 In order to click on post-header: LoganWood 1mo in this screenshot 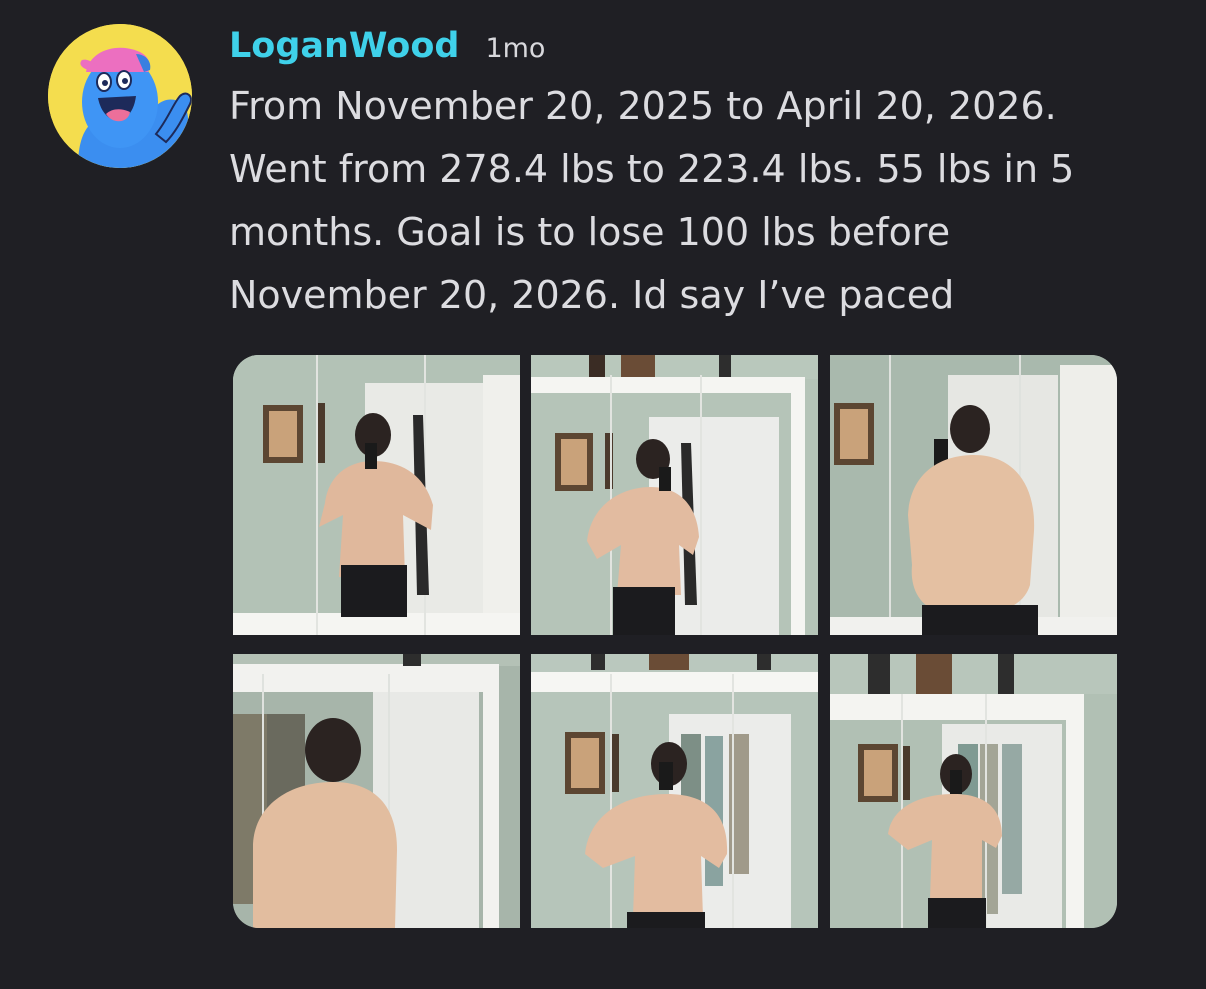, I will do `click(387, 50)`.